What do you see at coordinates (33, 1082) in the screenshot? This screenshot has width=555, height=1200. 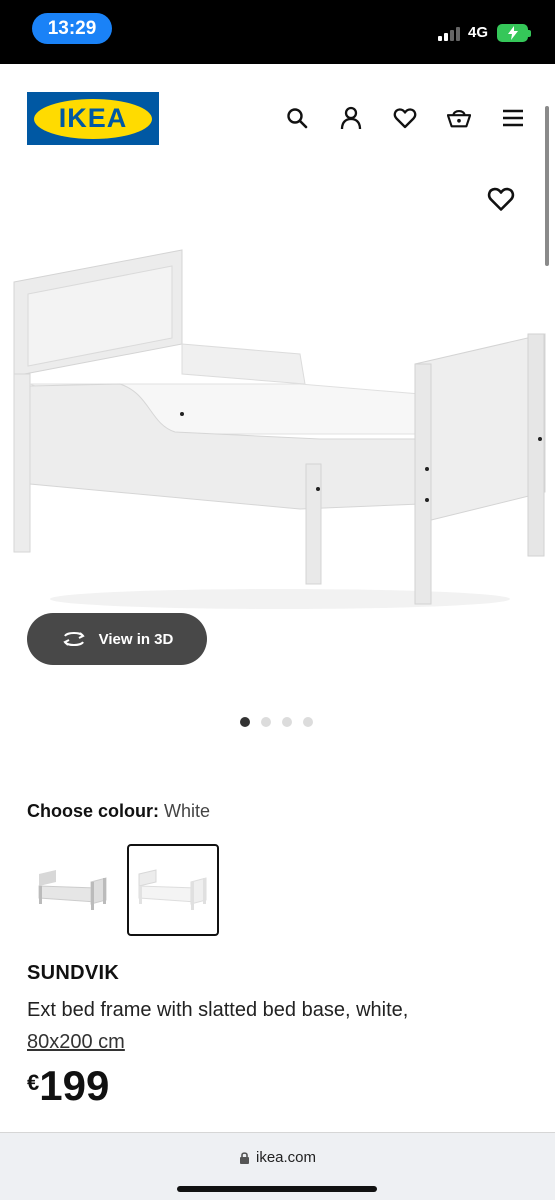 I see `price-currency: €` at bounding box center [33, 1082].